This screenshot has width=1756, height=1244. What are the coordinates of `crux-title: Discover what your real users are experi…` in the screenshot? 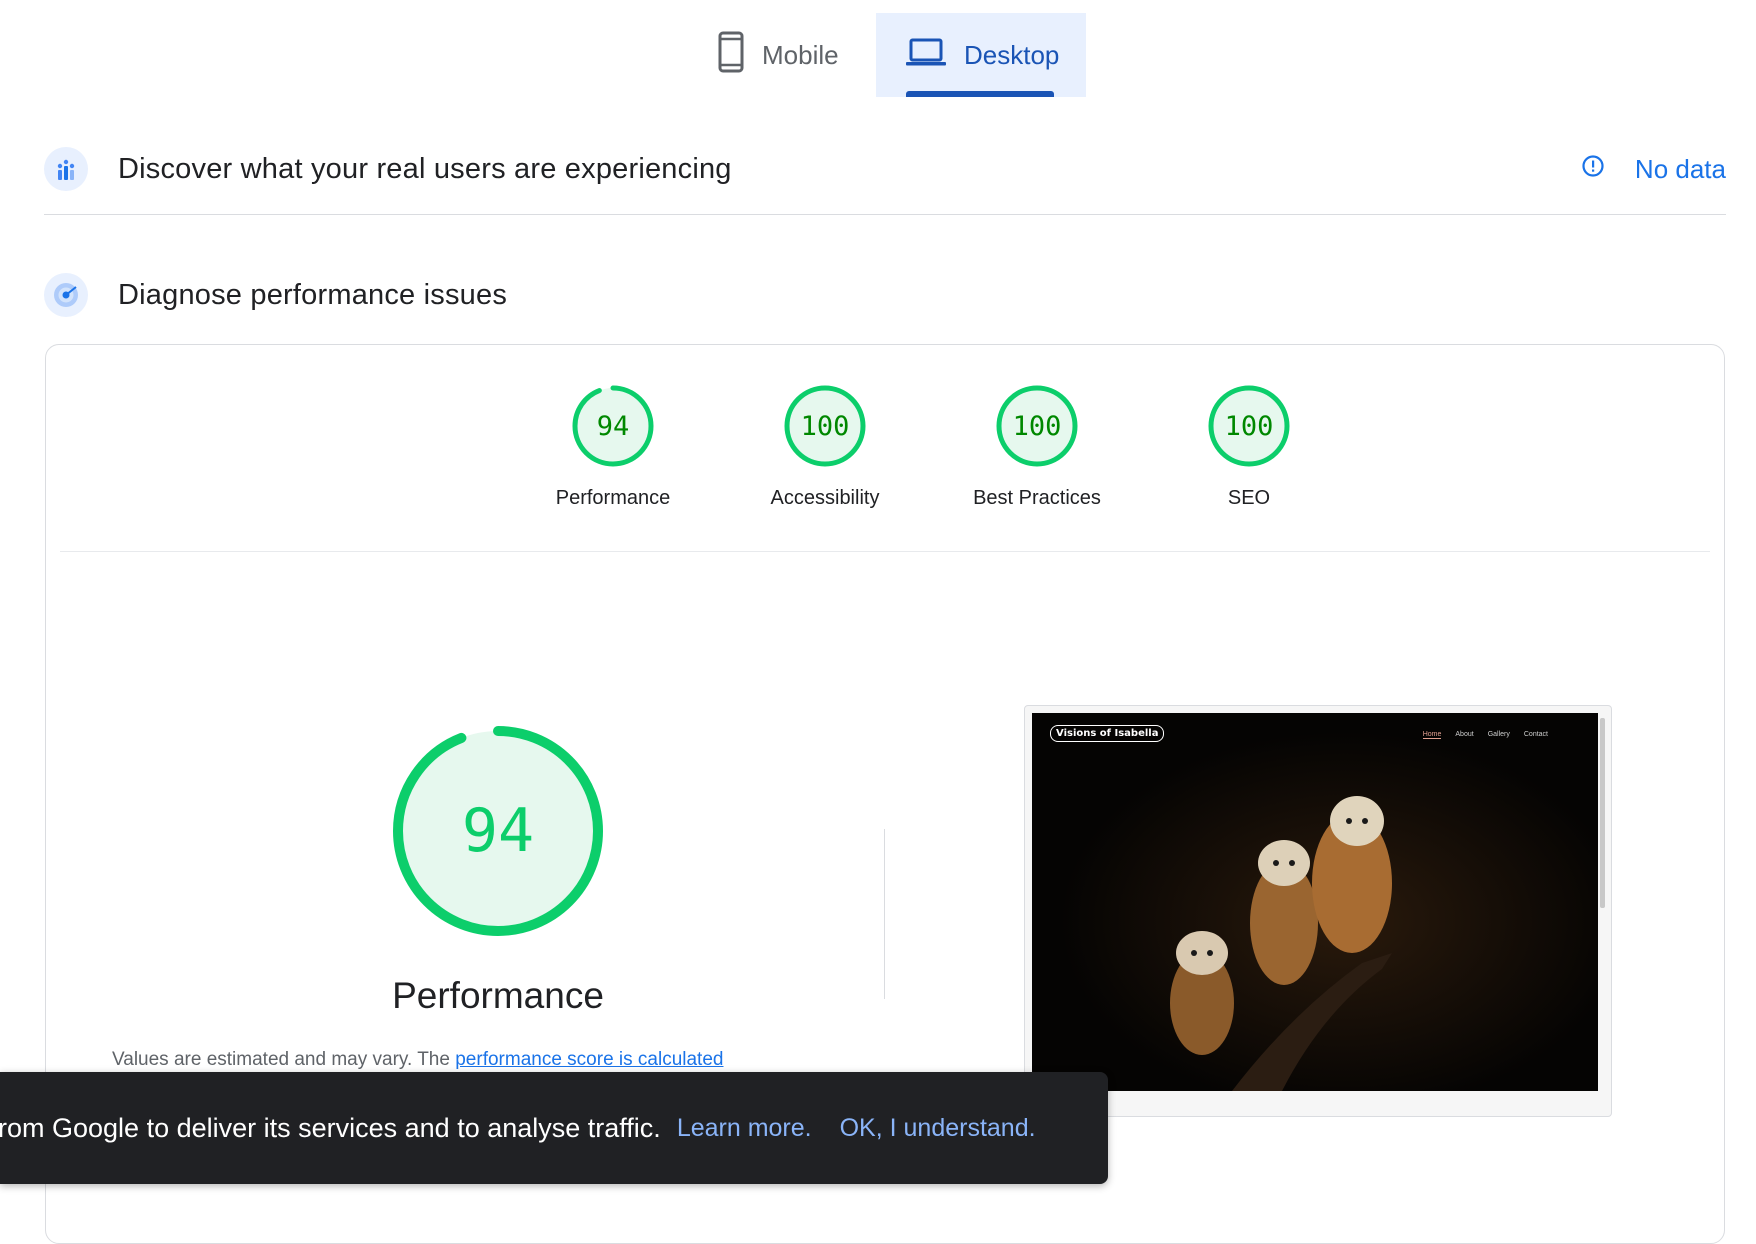 It's located at (425, 168).